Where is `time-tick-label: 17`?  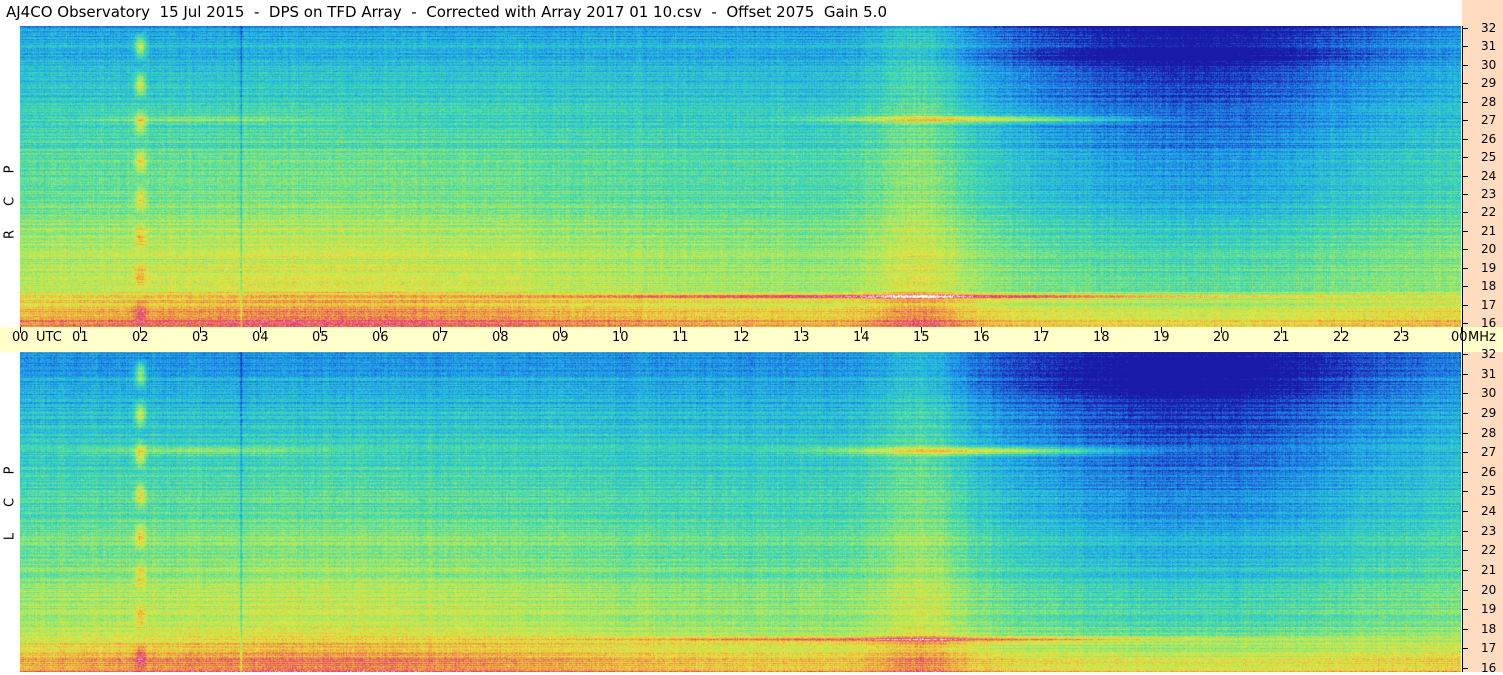
time-tick-label: 17 is located at coordinates (1041, 337).